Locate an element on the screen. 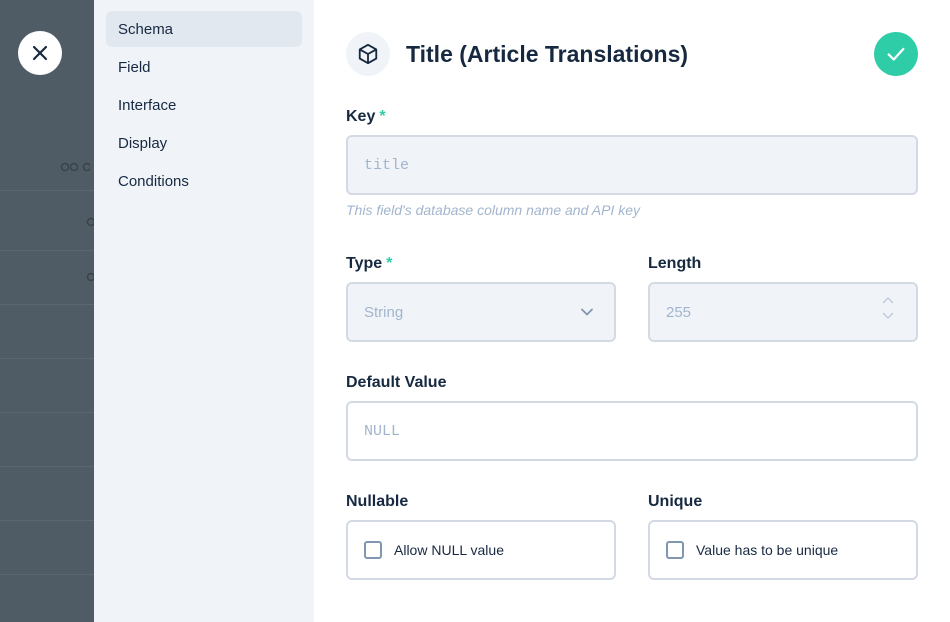  check-icon is located at coordinates (896, 54).